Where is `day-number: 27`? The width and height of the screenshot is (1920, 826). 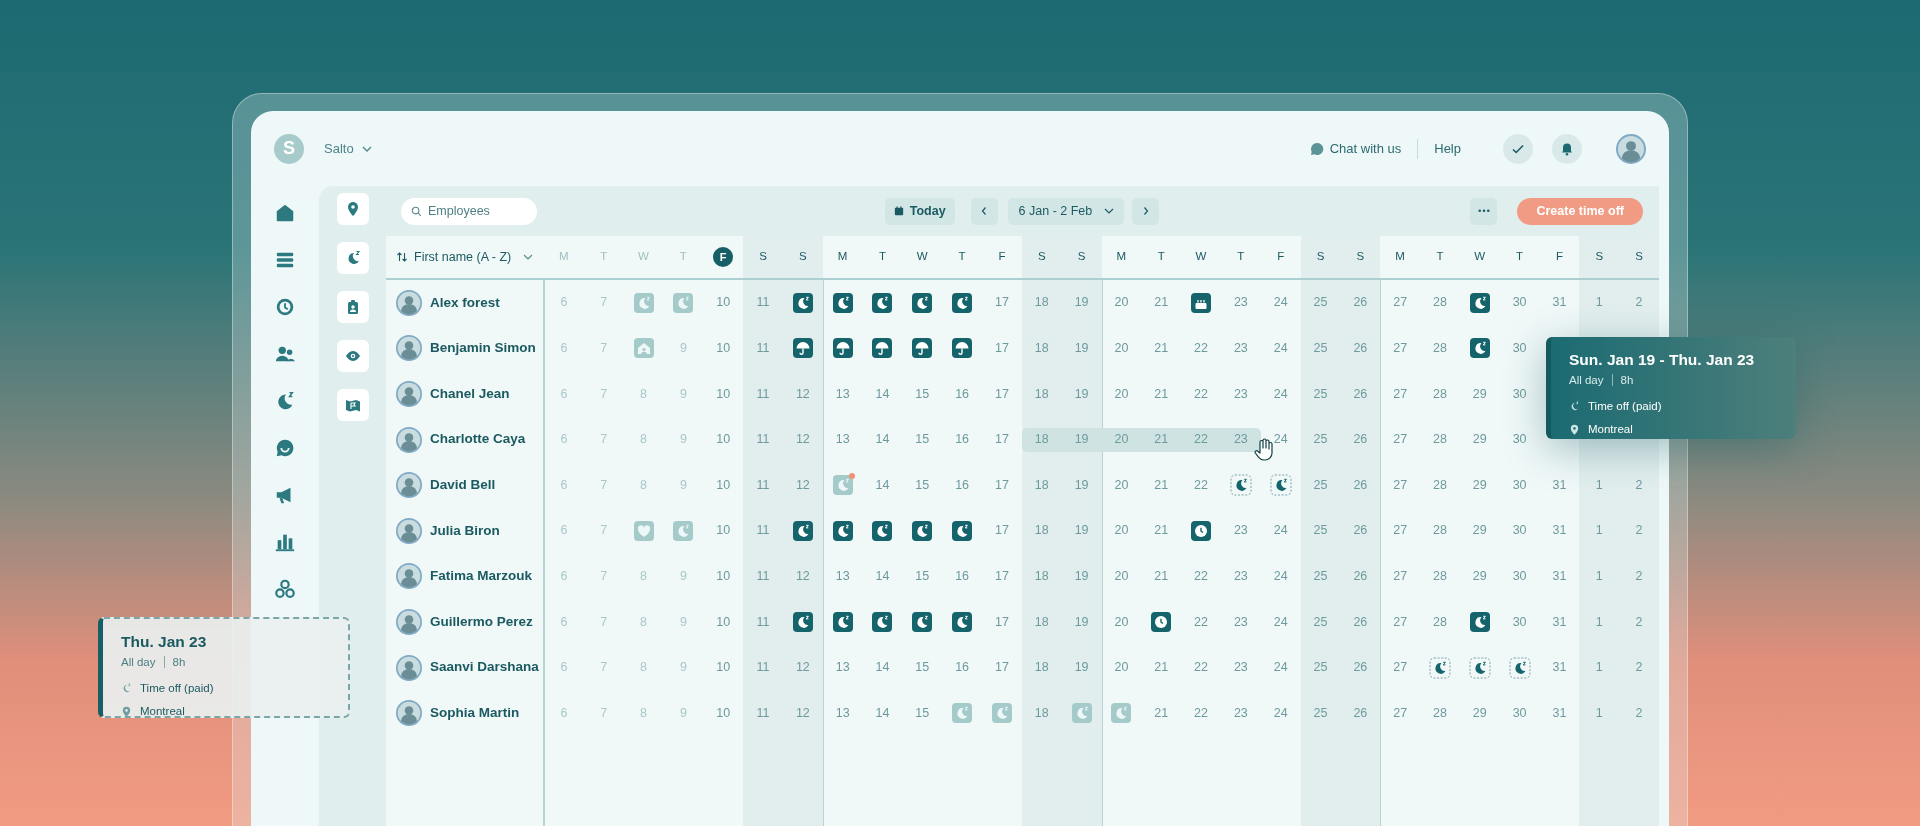 day-number: 27 is located at coordinates (1400, 622).